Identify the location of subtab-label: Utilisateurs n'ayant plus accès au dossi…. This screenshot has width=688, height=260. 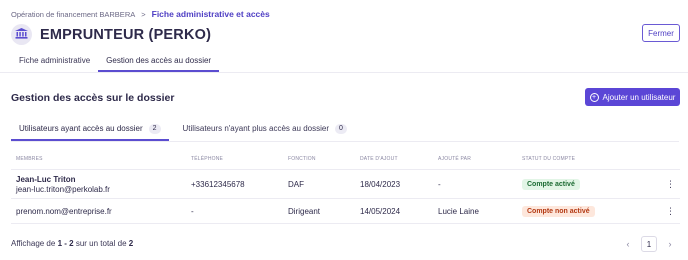
(256, 128).